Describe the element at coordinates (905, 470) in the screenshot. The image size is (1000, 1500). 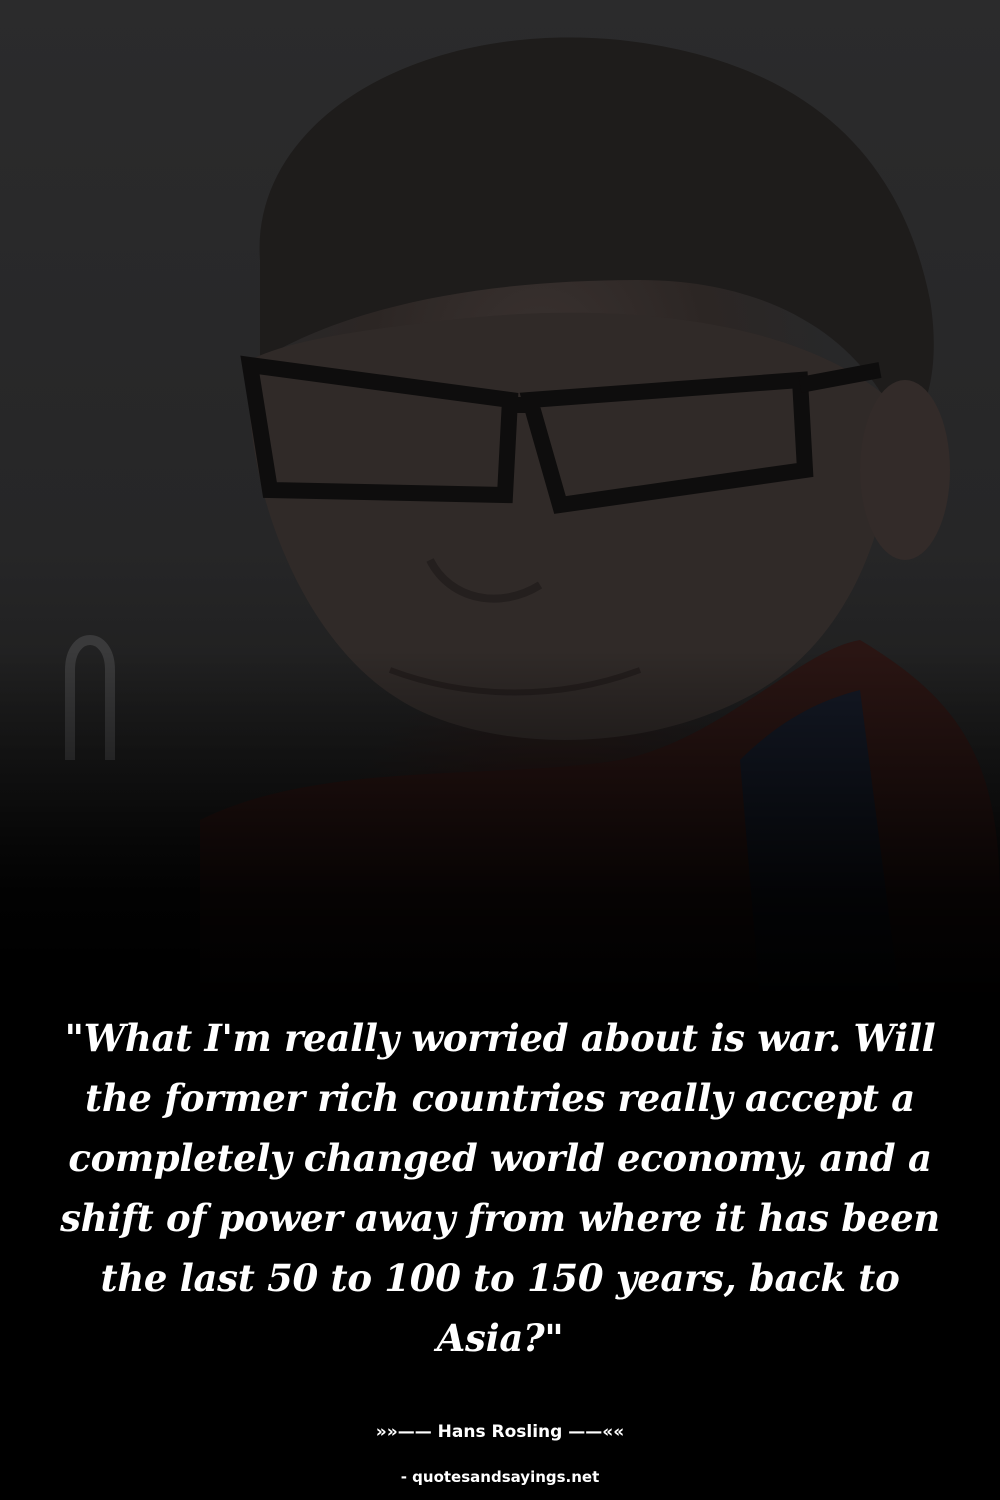
I see `ear-shape` at that location.